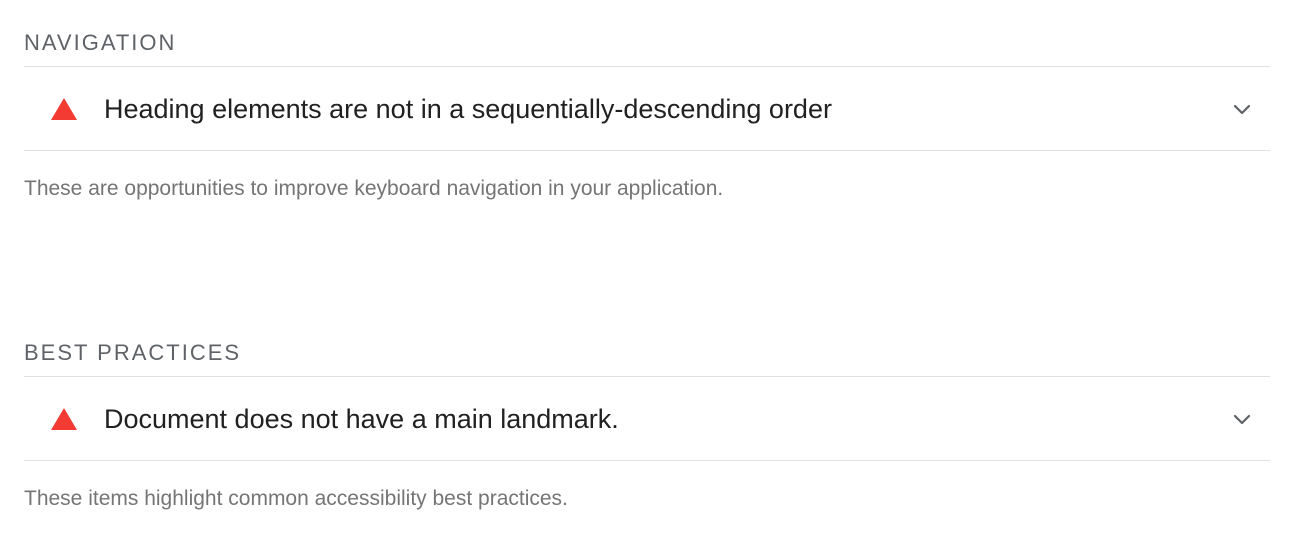 The width and height of the screenshot is (1304, 552). I want to click on audit-title: Document does not have a main landmark., so click(361, 418).